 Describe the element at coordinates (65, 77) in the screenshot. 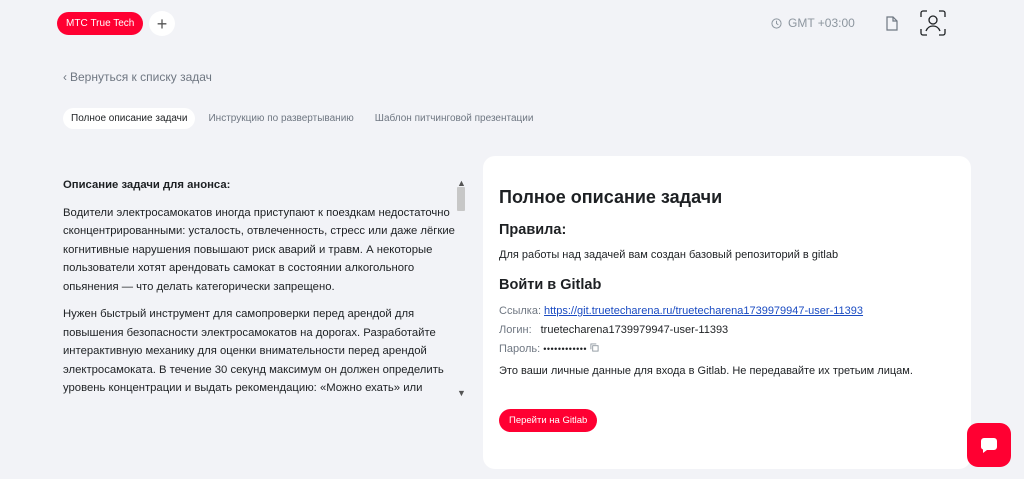

I see `chevron-left-icon: ‹` at that location.